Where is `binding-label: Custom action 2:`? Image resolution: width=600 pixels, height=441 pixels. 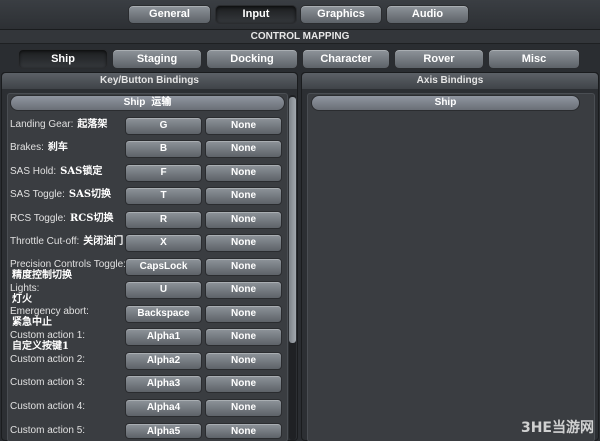 binding-label: Custom action 2: is located at coordinates (48, 359).